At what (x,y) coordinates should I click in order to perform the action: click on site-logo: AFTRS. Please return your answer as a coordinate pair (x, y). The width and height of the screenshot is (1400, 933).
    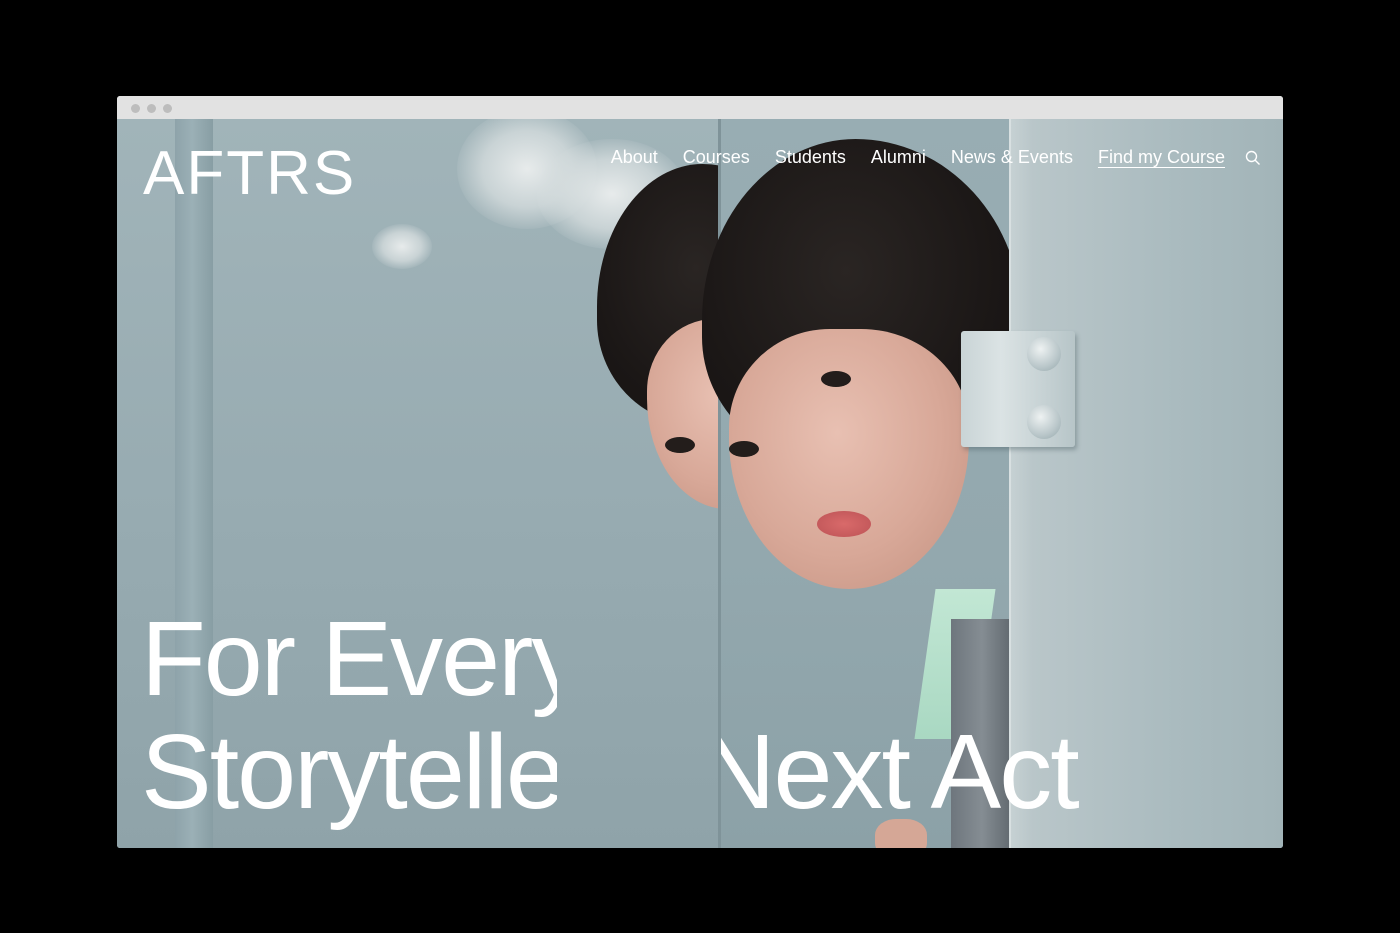
    Looking at the image, I should click on (249, 174).